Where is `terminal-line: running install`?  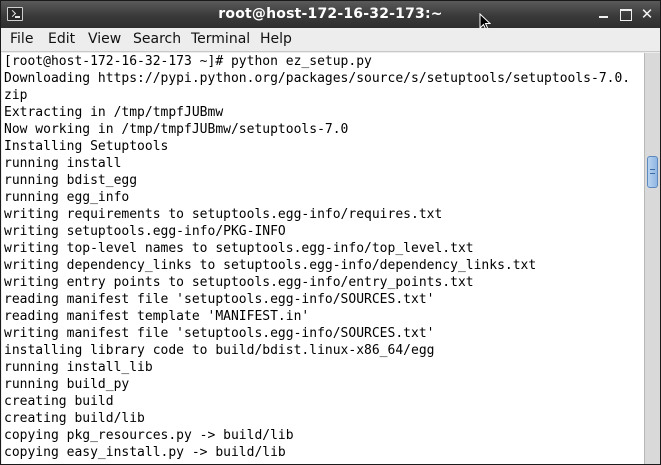 terminal-line: running install is located at coordinates (63, 163).